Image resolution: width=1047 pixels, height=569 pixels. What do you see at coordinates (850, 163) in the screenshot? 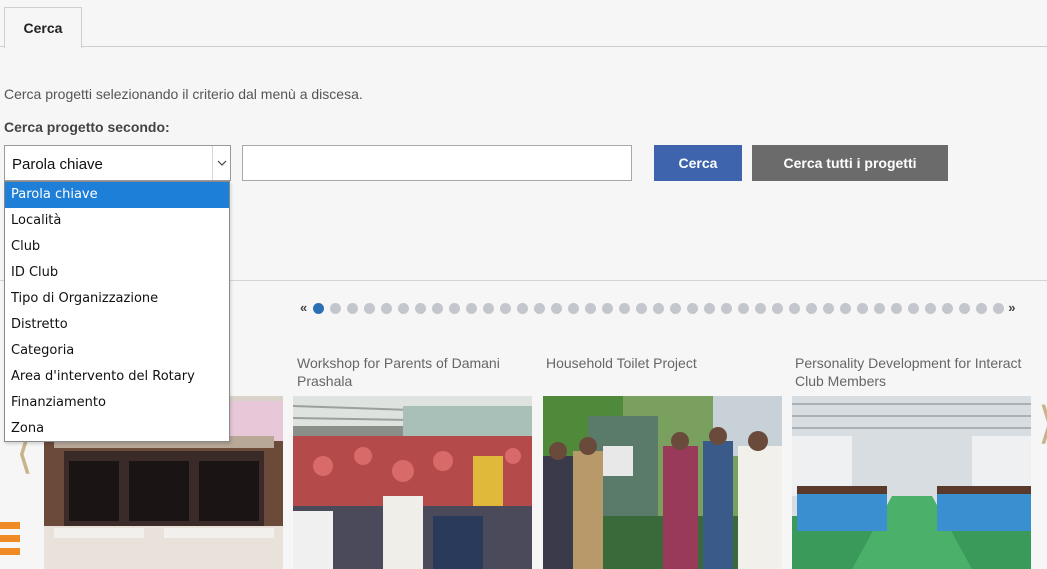
I see `search-all-projects-button: Cerca tutti i progetti` at bounding box center [850, 163].